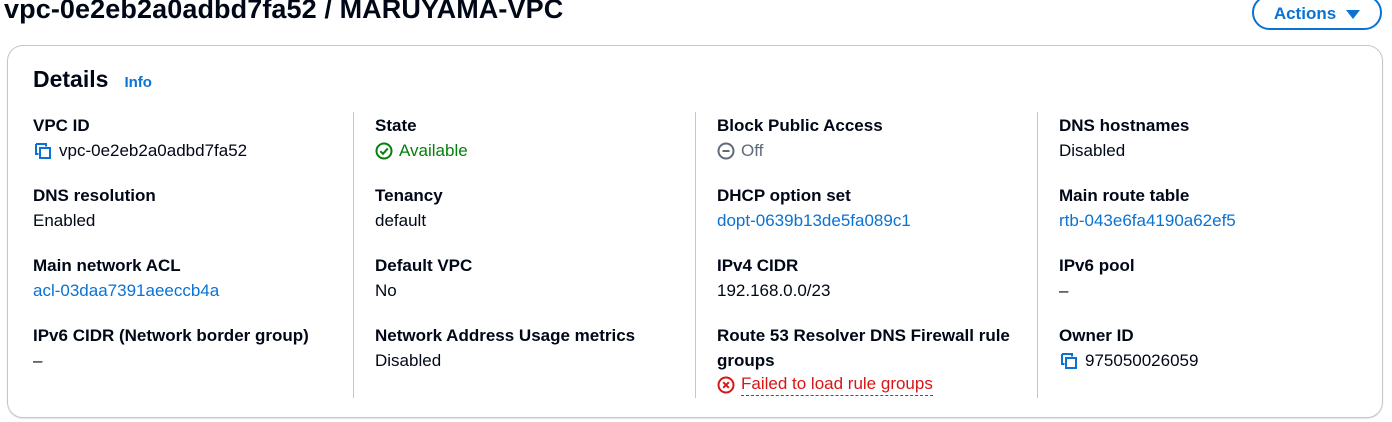  I want to click on field-label: Main route table, so click(1124, 195).